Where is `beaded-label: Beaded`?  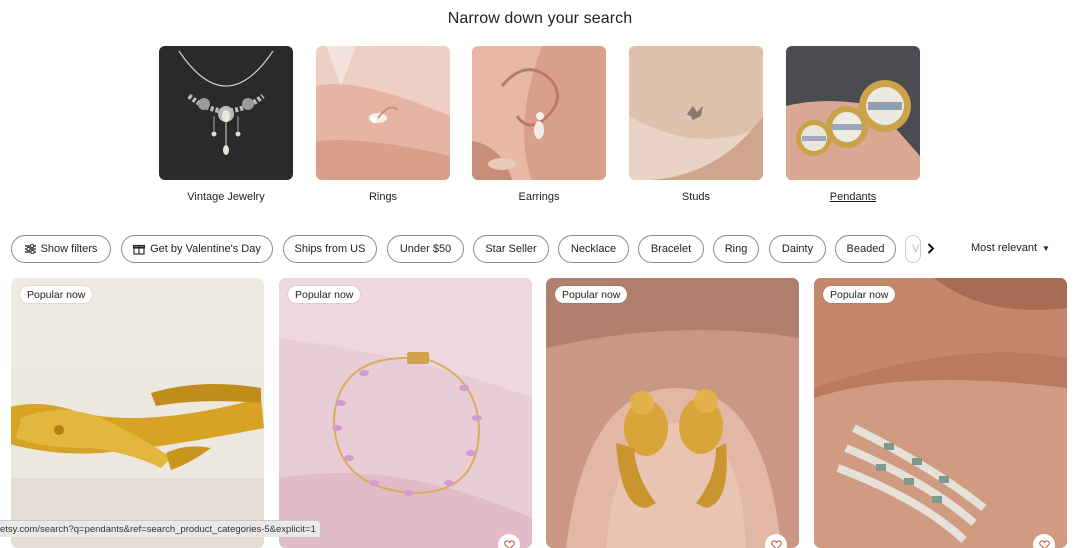
beaded-label: Beaded is located at coordinates (865, 249).